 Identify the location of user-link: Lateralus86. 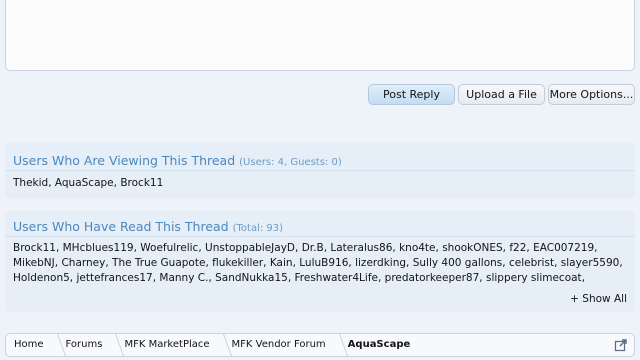
(361, 248).